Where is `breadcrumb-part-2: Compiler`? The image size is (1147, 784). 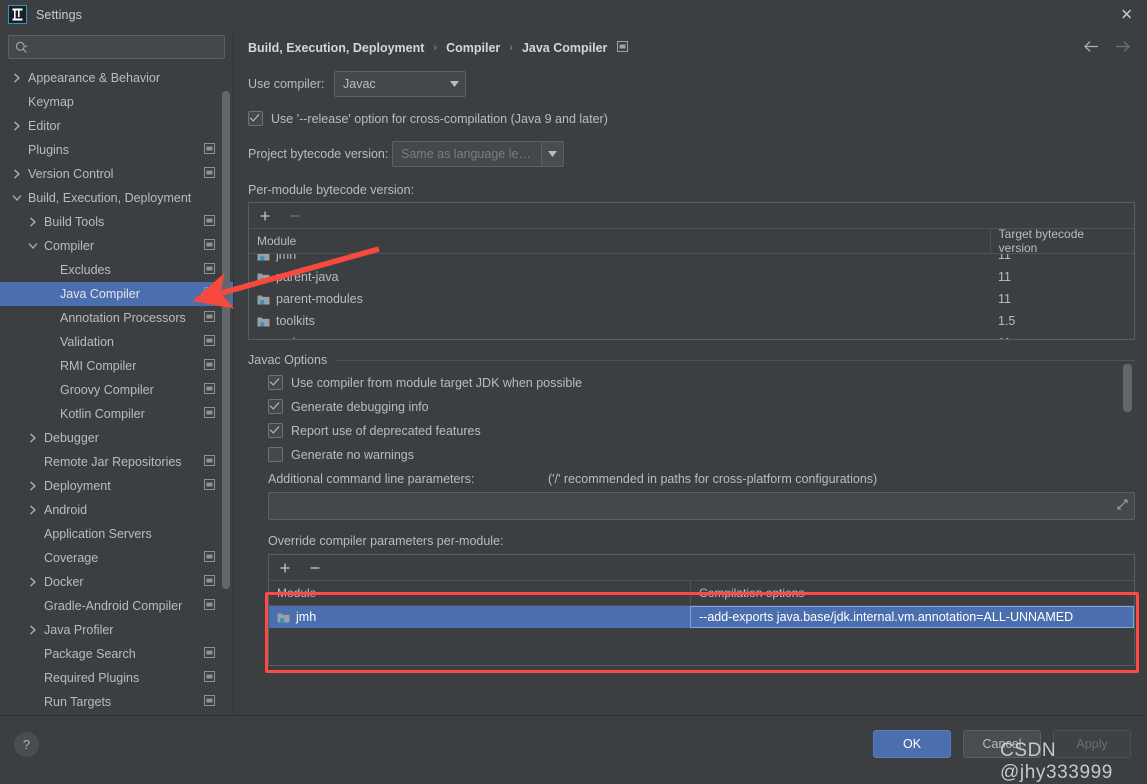 breadcrumb-part-2: Compiler is located at coordinates (473, 48).